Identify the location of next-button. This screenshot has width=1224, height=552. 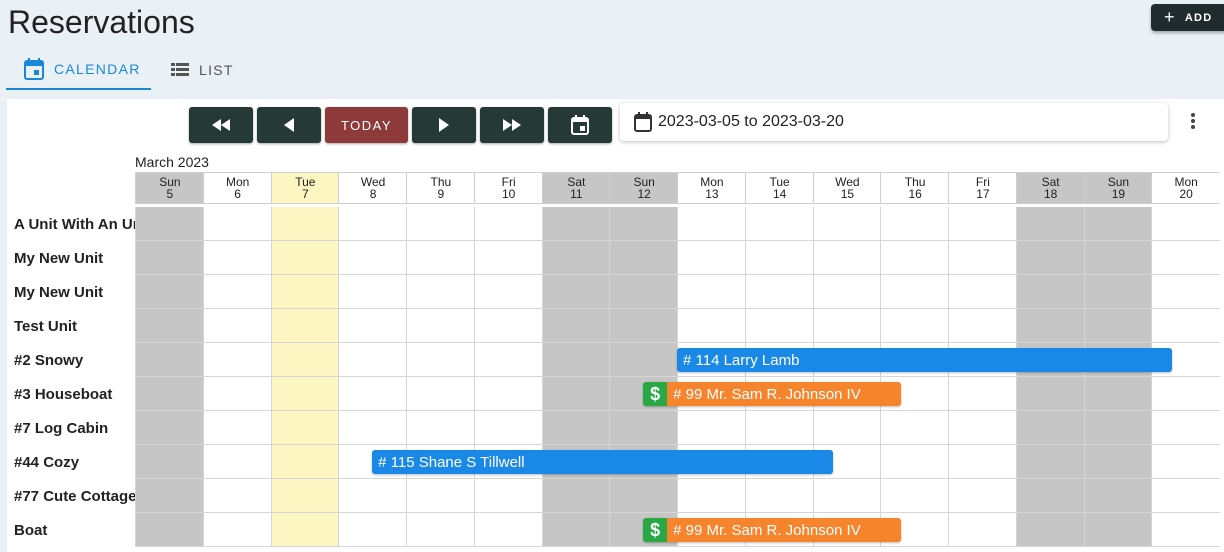
(444, 125).